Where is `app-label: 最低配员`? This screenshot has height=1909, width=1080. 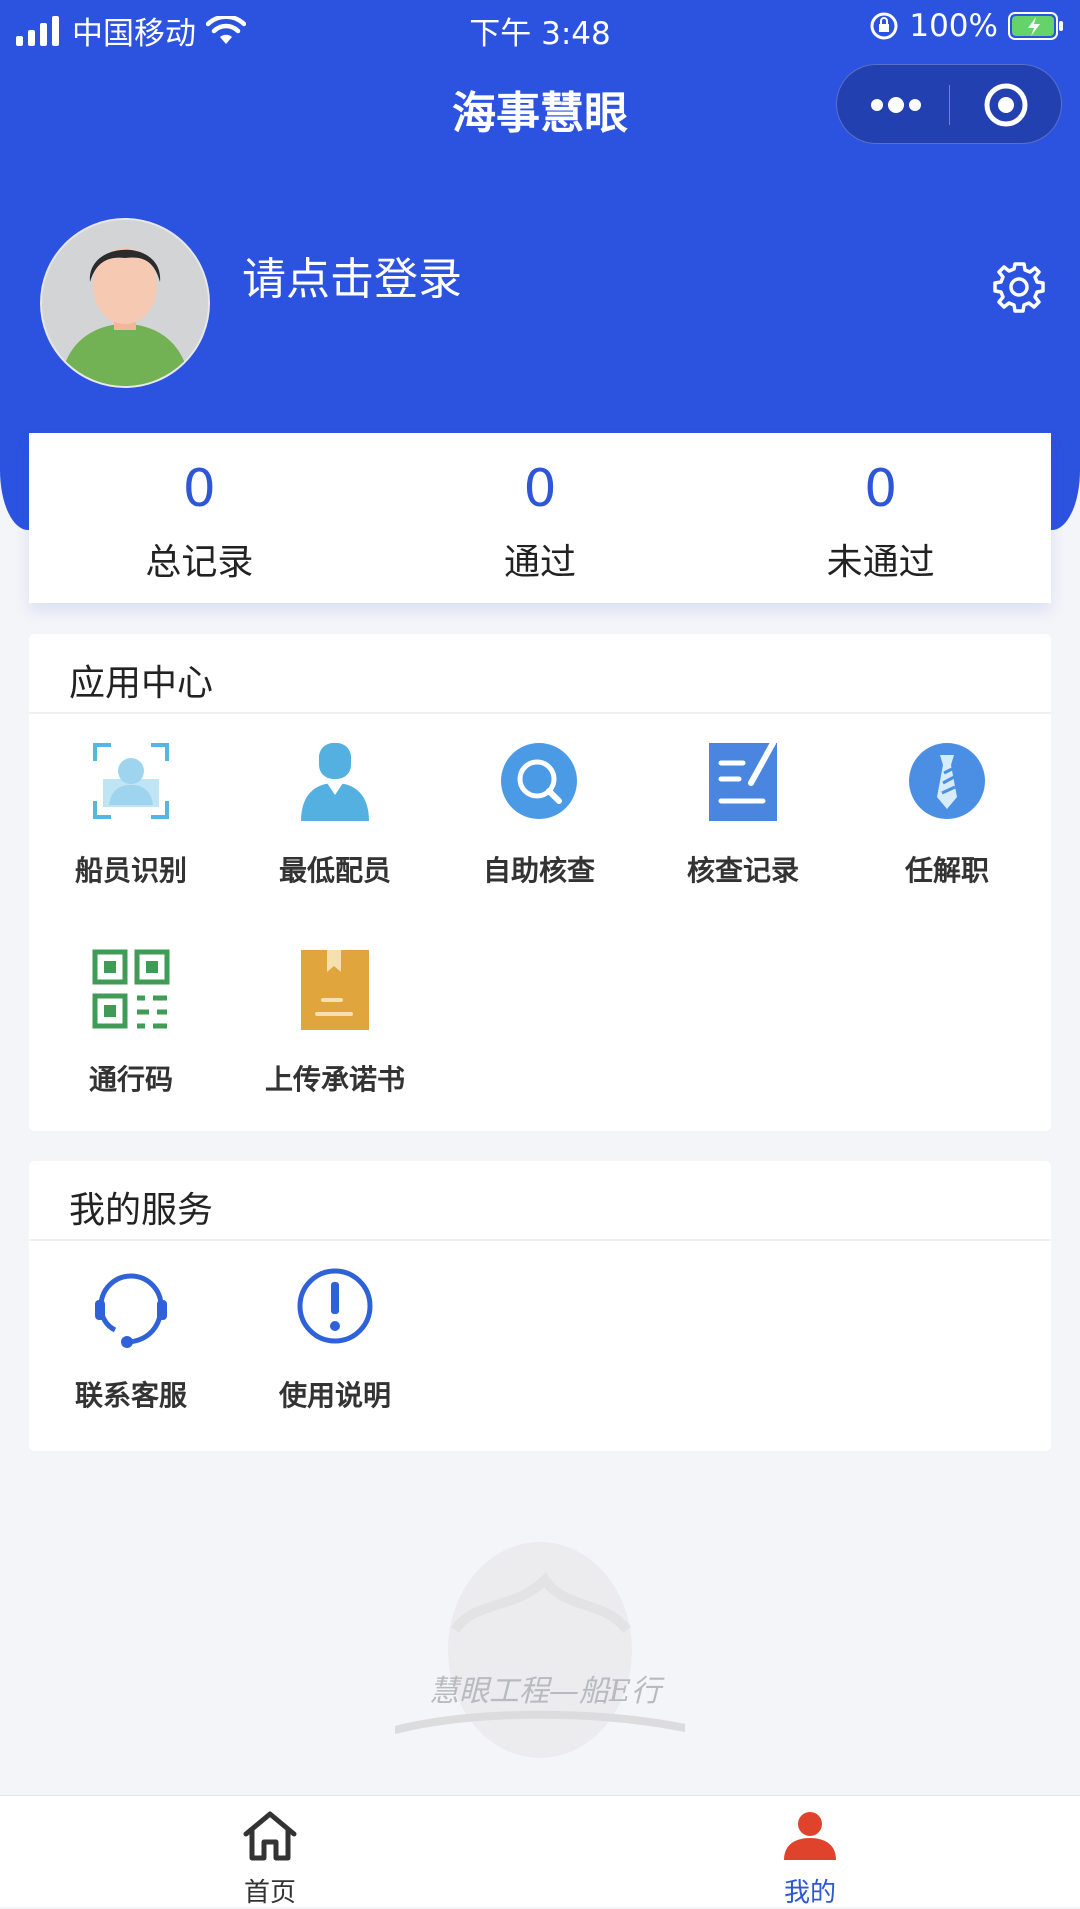
app-label: 最低配员 is located at coordinates (334, 870).